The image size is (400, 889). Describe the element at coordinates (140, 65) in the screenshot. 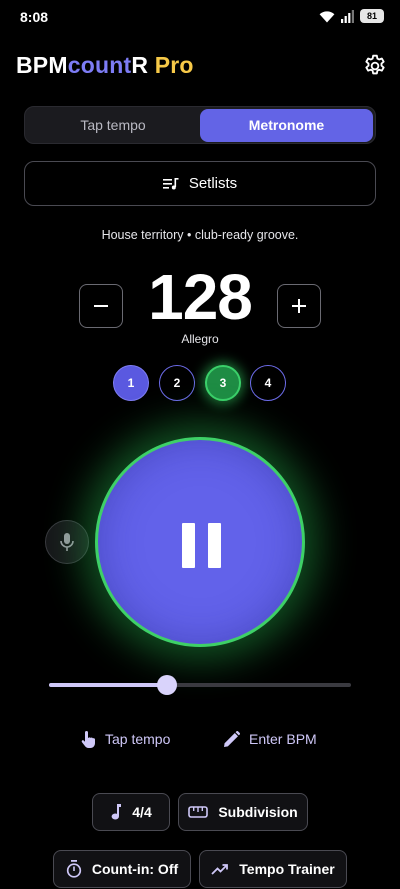

I see `title-r: R` at that location.